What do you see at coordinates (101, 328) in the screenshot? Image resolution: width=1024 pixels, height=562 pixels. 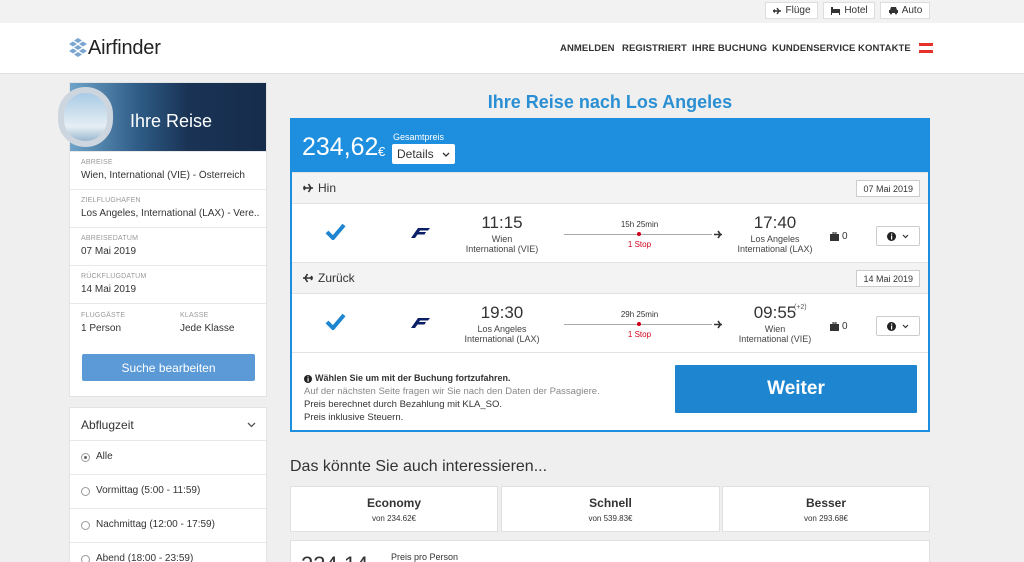 I see `passengers-value: 1 Person` at bounding box center [101, 328].